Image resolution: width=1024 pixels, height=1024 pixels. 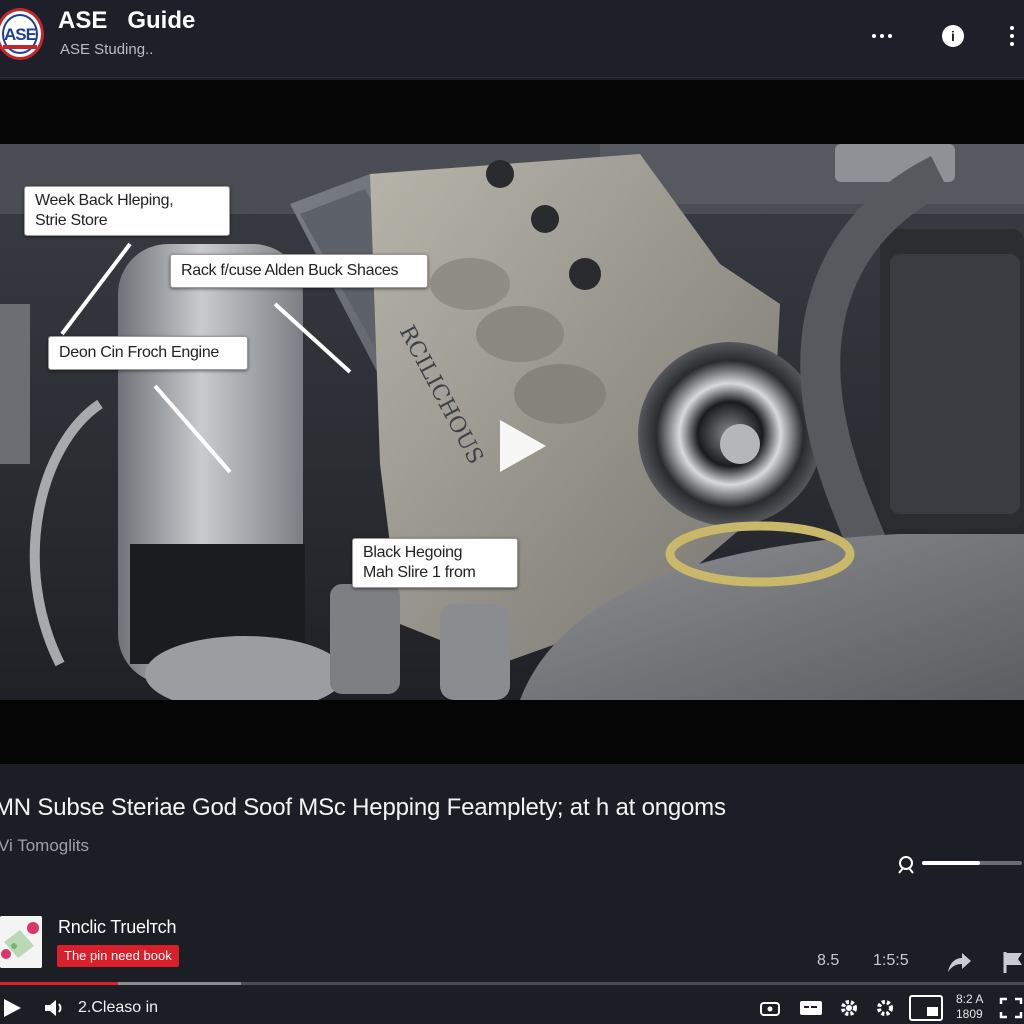 What do you see at coordinates (127, 20) in the screenshot?
I see `app-title: ASE Guide` at bounding box center [127, 20].